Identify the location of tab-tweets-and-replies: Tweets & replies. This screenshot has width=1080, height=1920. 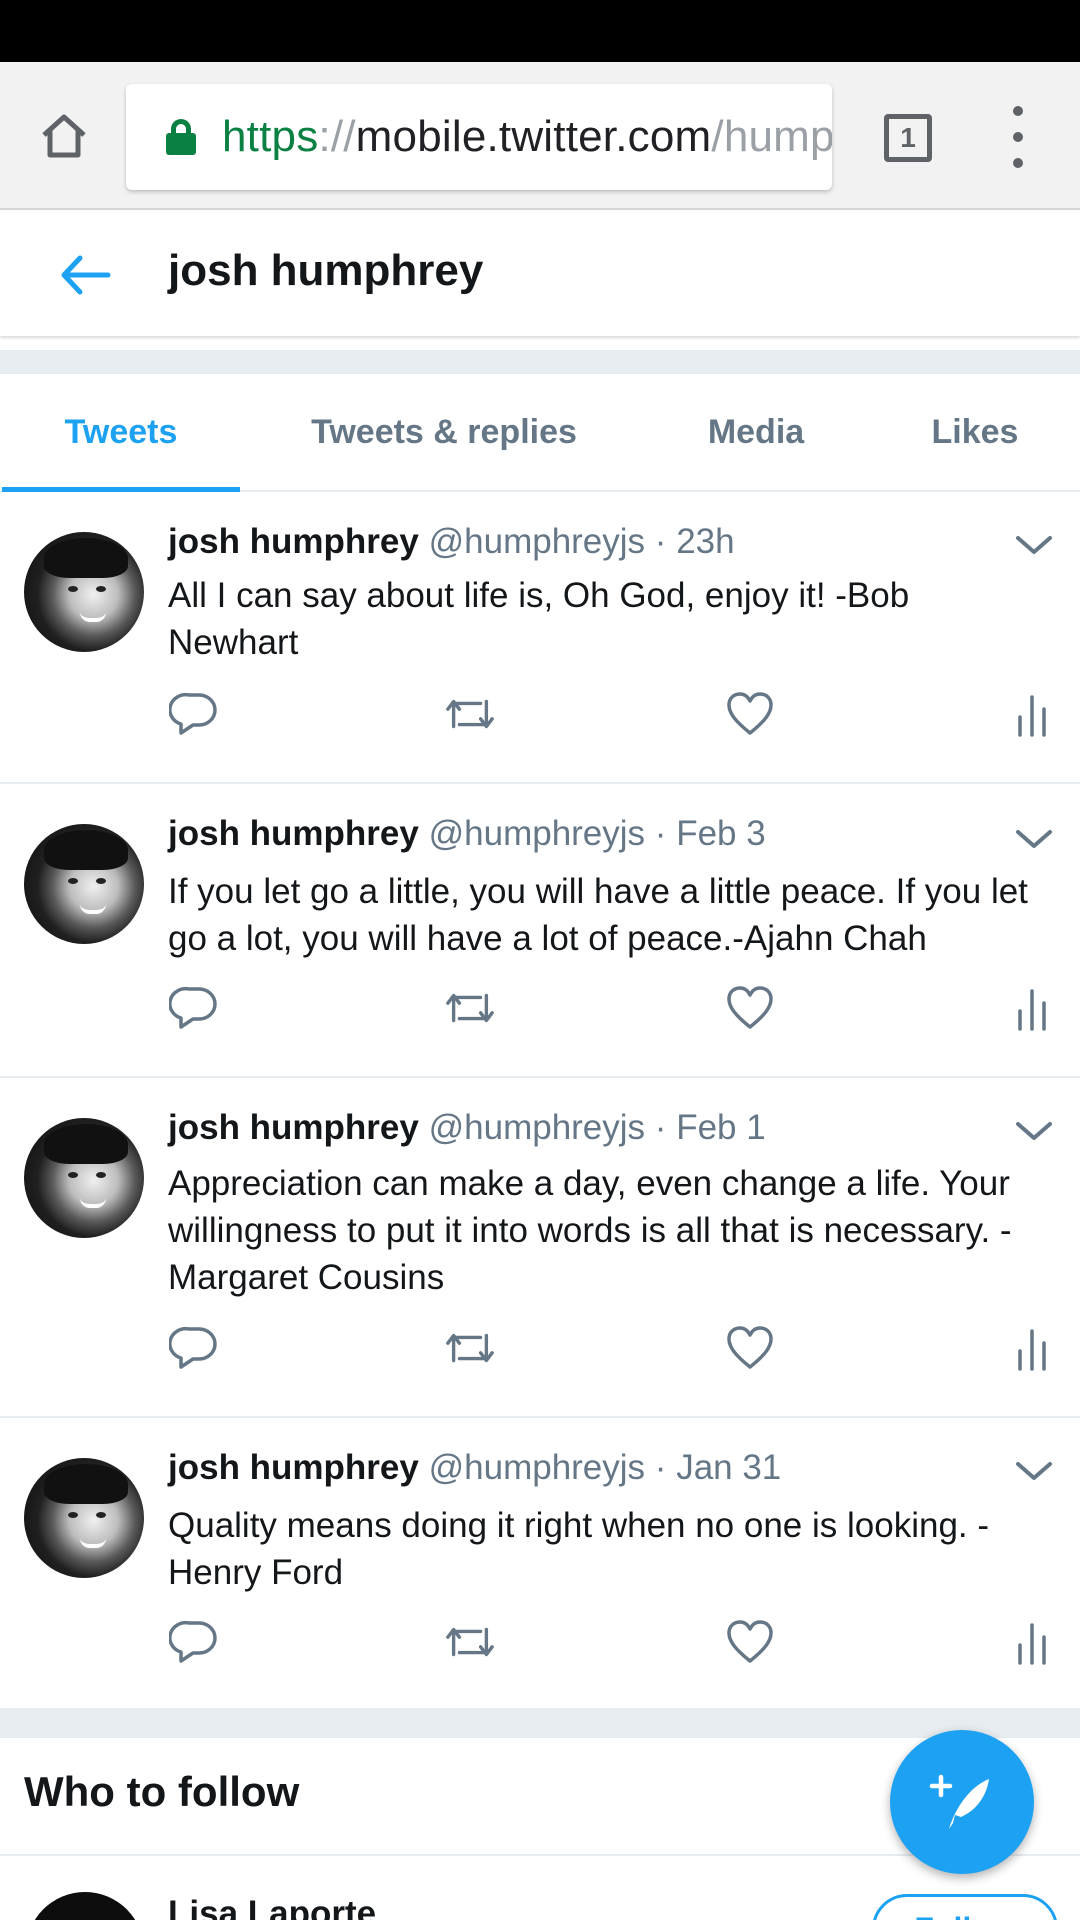
(444, 432).